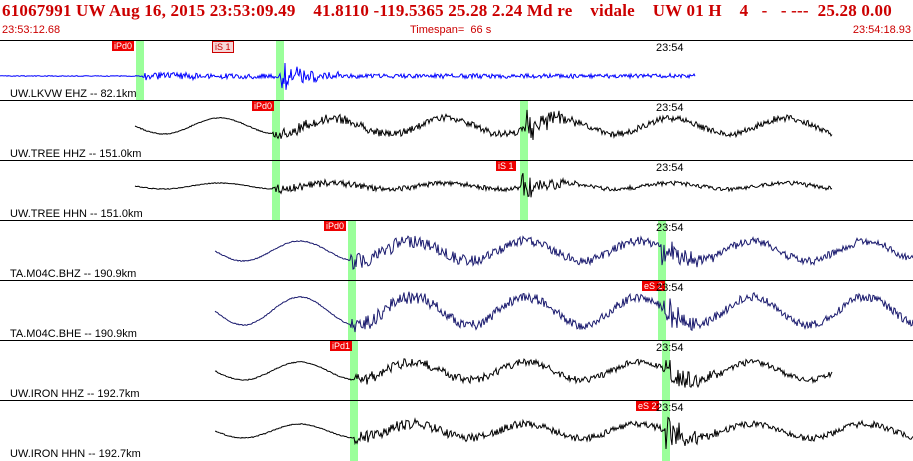  I want to click on trace-panel-m04c-bhe: eS 2 23:54 TA.M04C.BHE -- 190.9km, so click(456, 310).